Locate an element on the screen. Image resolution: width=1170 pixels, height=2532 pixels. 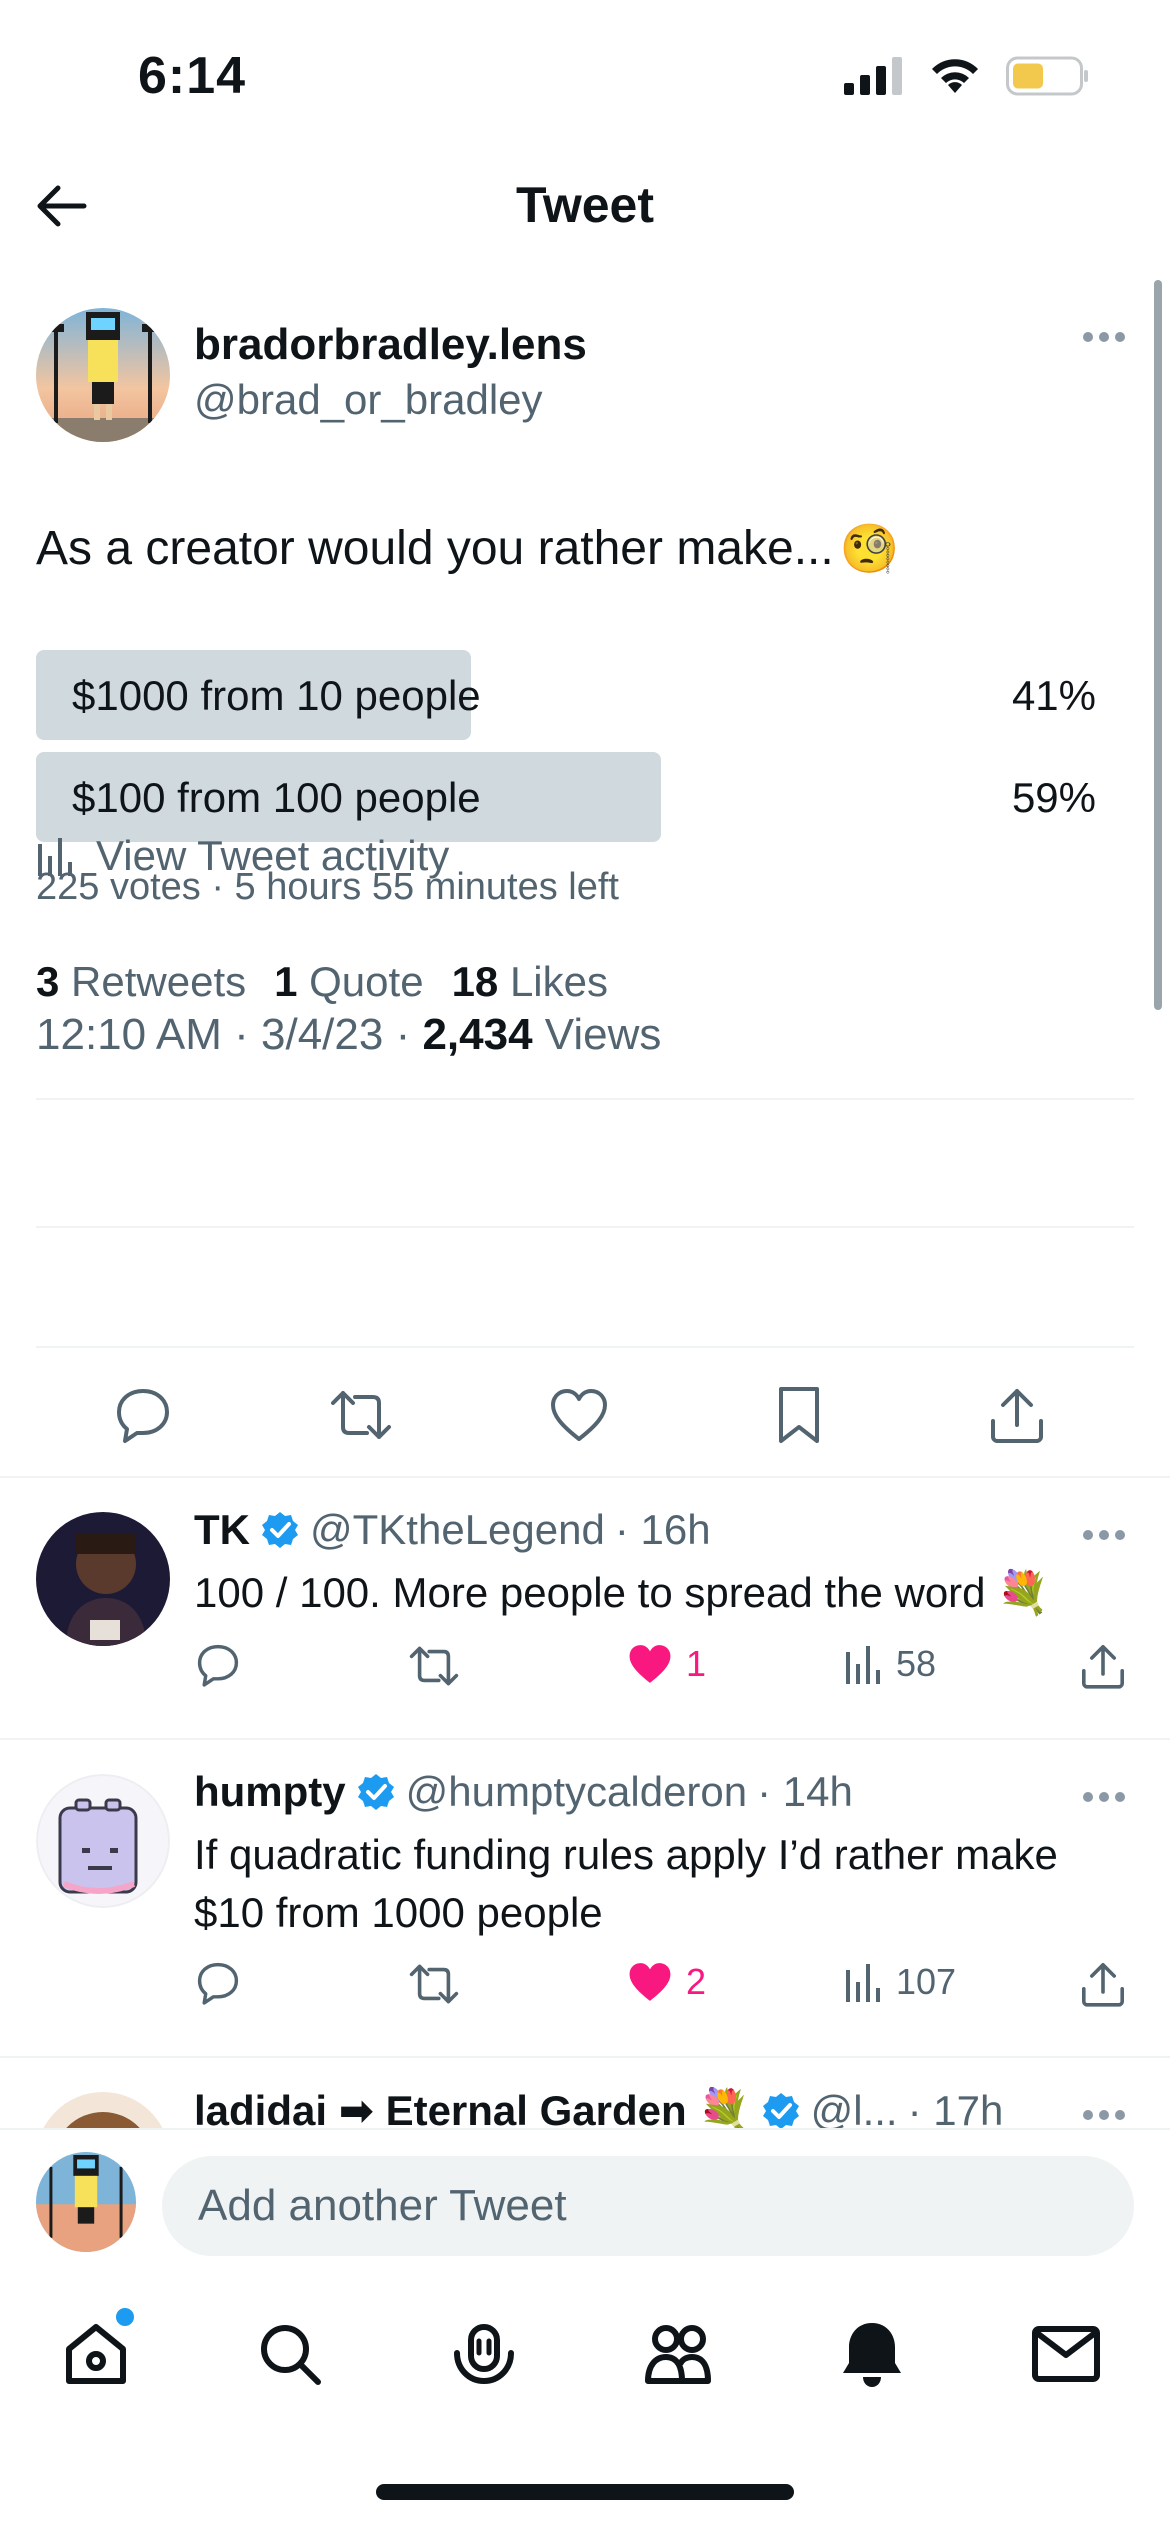
reply-author-name: TK is located at coordinates (222, 1530).